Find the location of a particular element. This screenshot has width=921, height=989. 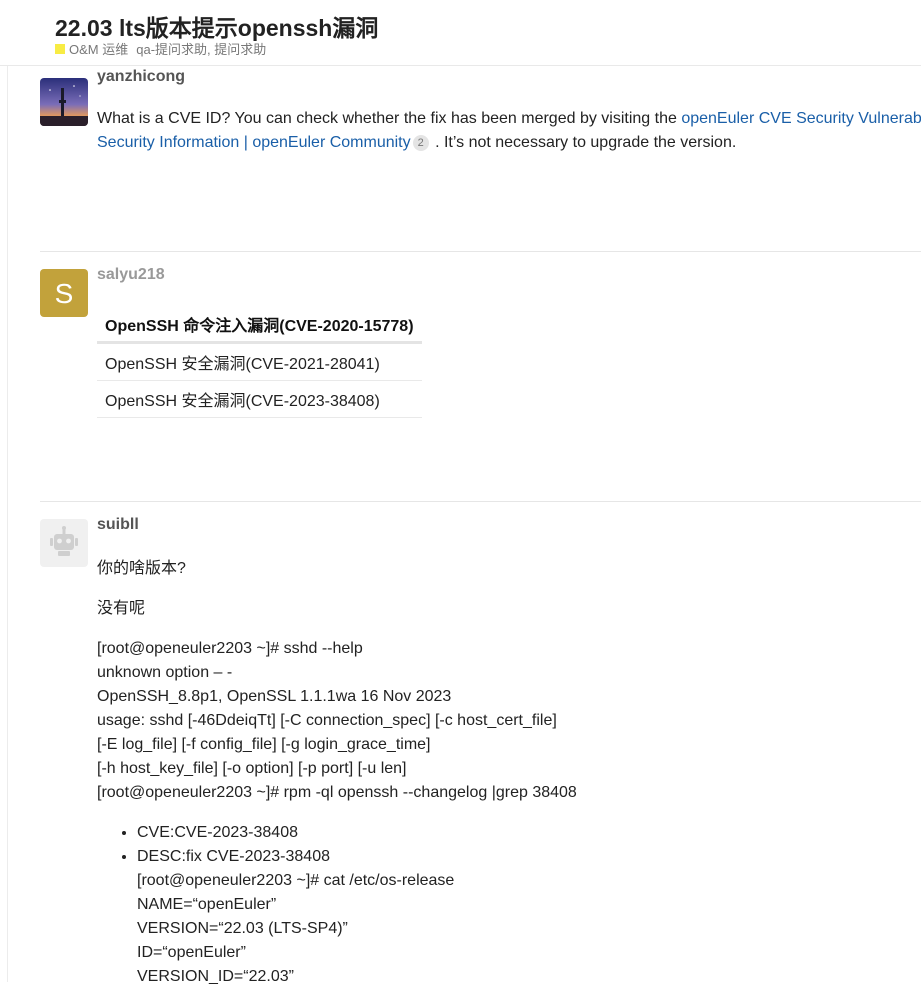

table-row: OpenSSH 安全漏洞(CVE-2023-38408) is located at coordinates (259, 399).